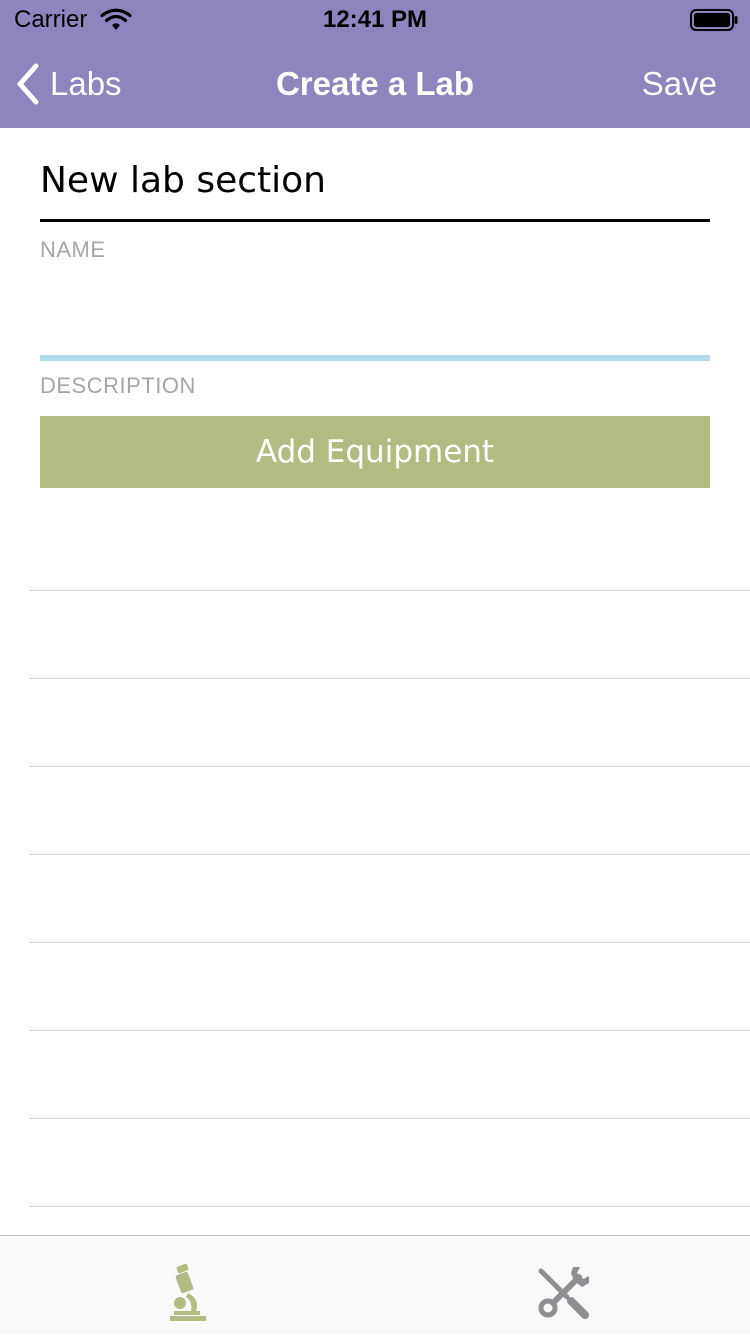  I want to click on navigation-header: Carrier 12:41 PM Create a Lab Labs Save, so click(375, 64).